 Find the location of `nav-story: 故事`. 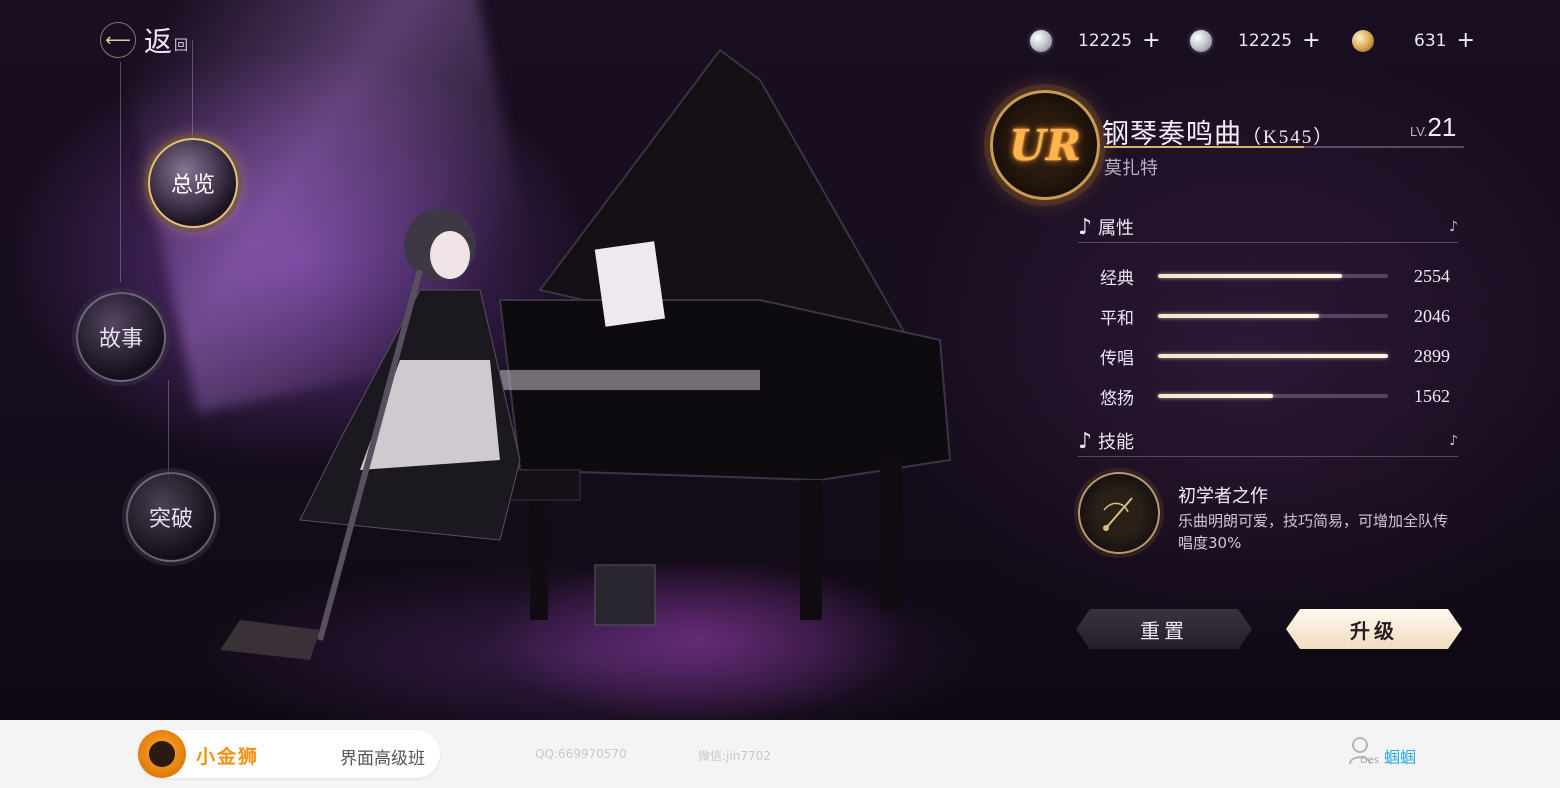

nav-story: 故事 is located at coordinates (121, 337).